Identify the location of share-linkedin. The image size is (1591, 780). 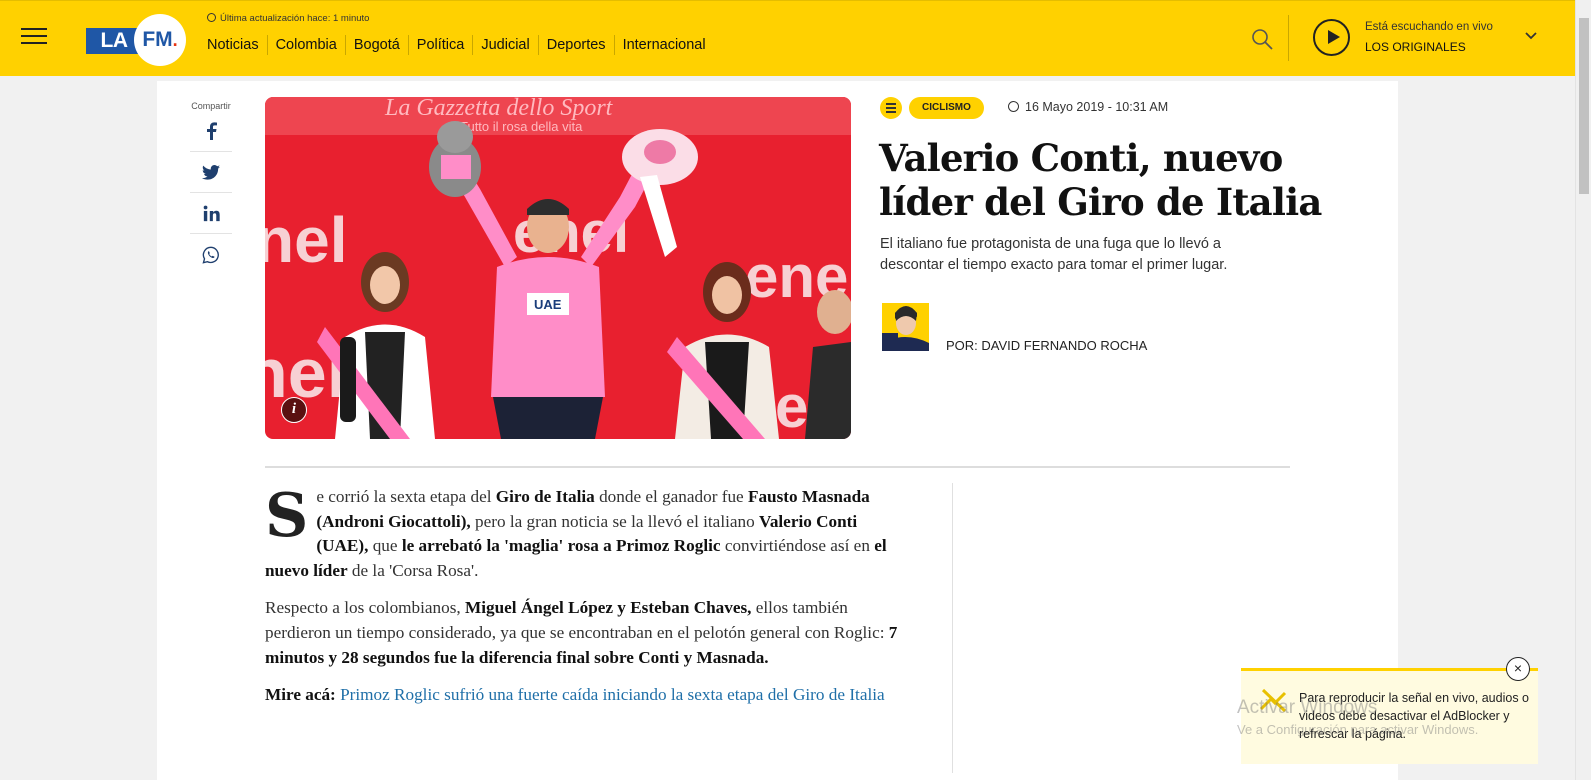
(211, 213).